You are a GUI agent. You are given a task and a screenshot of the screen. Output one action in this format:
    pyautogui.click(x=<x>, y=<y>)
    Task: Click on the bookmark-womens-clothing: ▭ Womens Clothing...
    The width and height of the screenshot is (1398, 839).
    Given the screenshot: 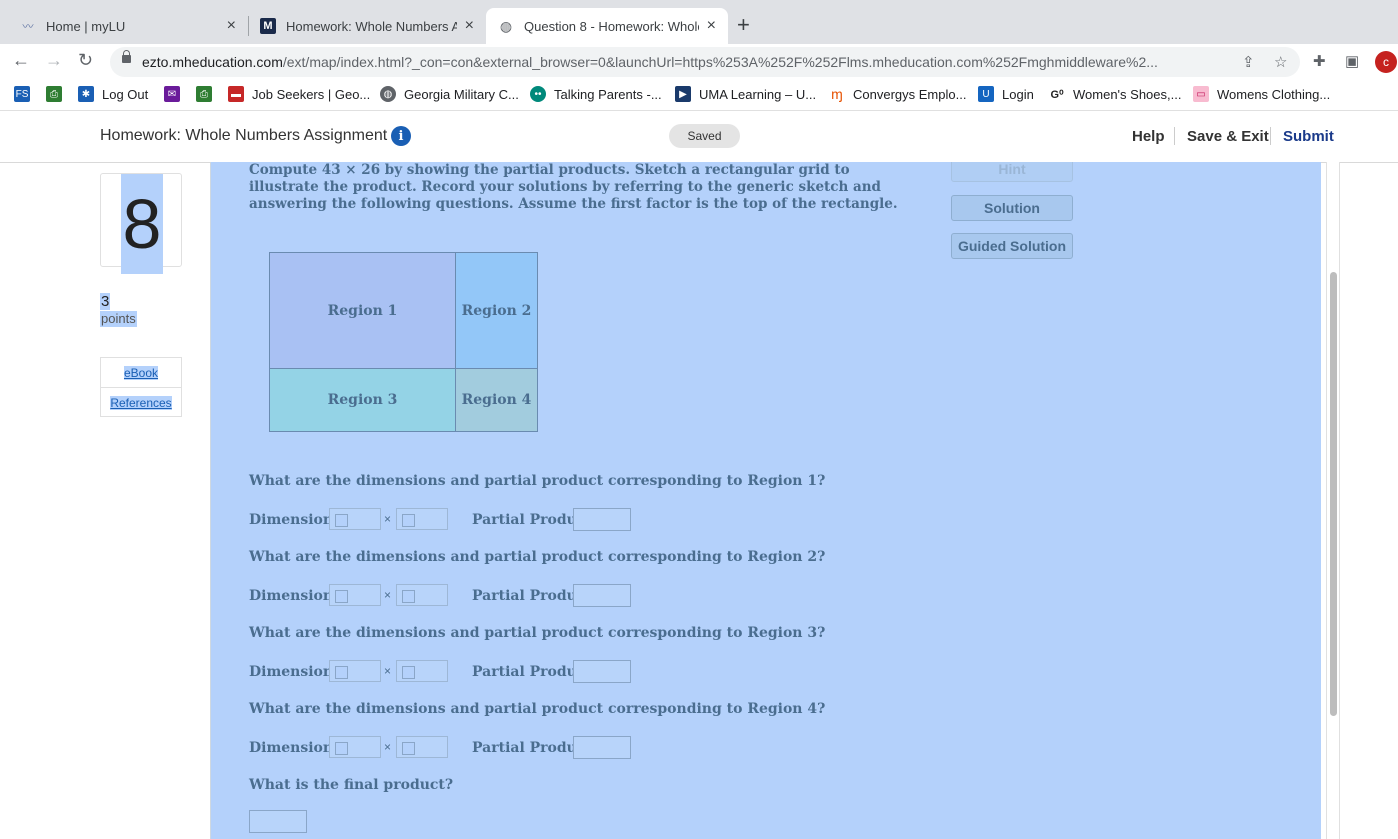 What is the action you would take?
    pyautogui.click(x=1261, y=94)
    